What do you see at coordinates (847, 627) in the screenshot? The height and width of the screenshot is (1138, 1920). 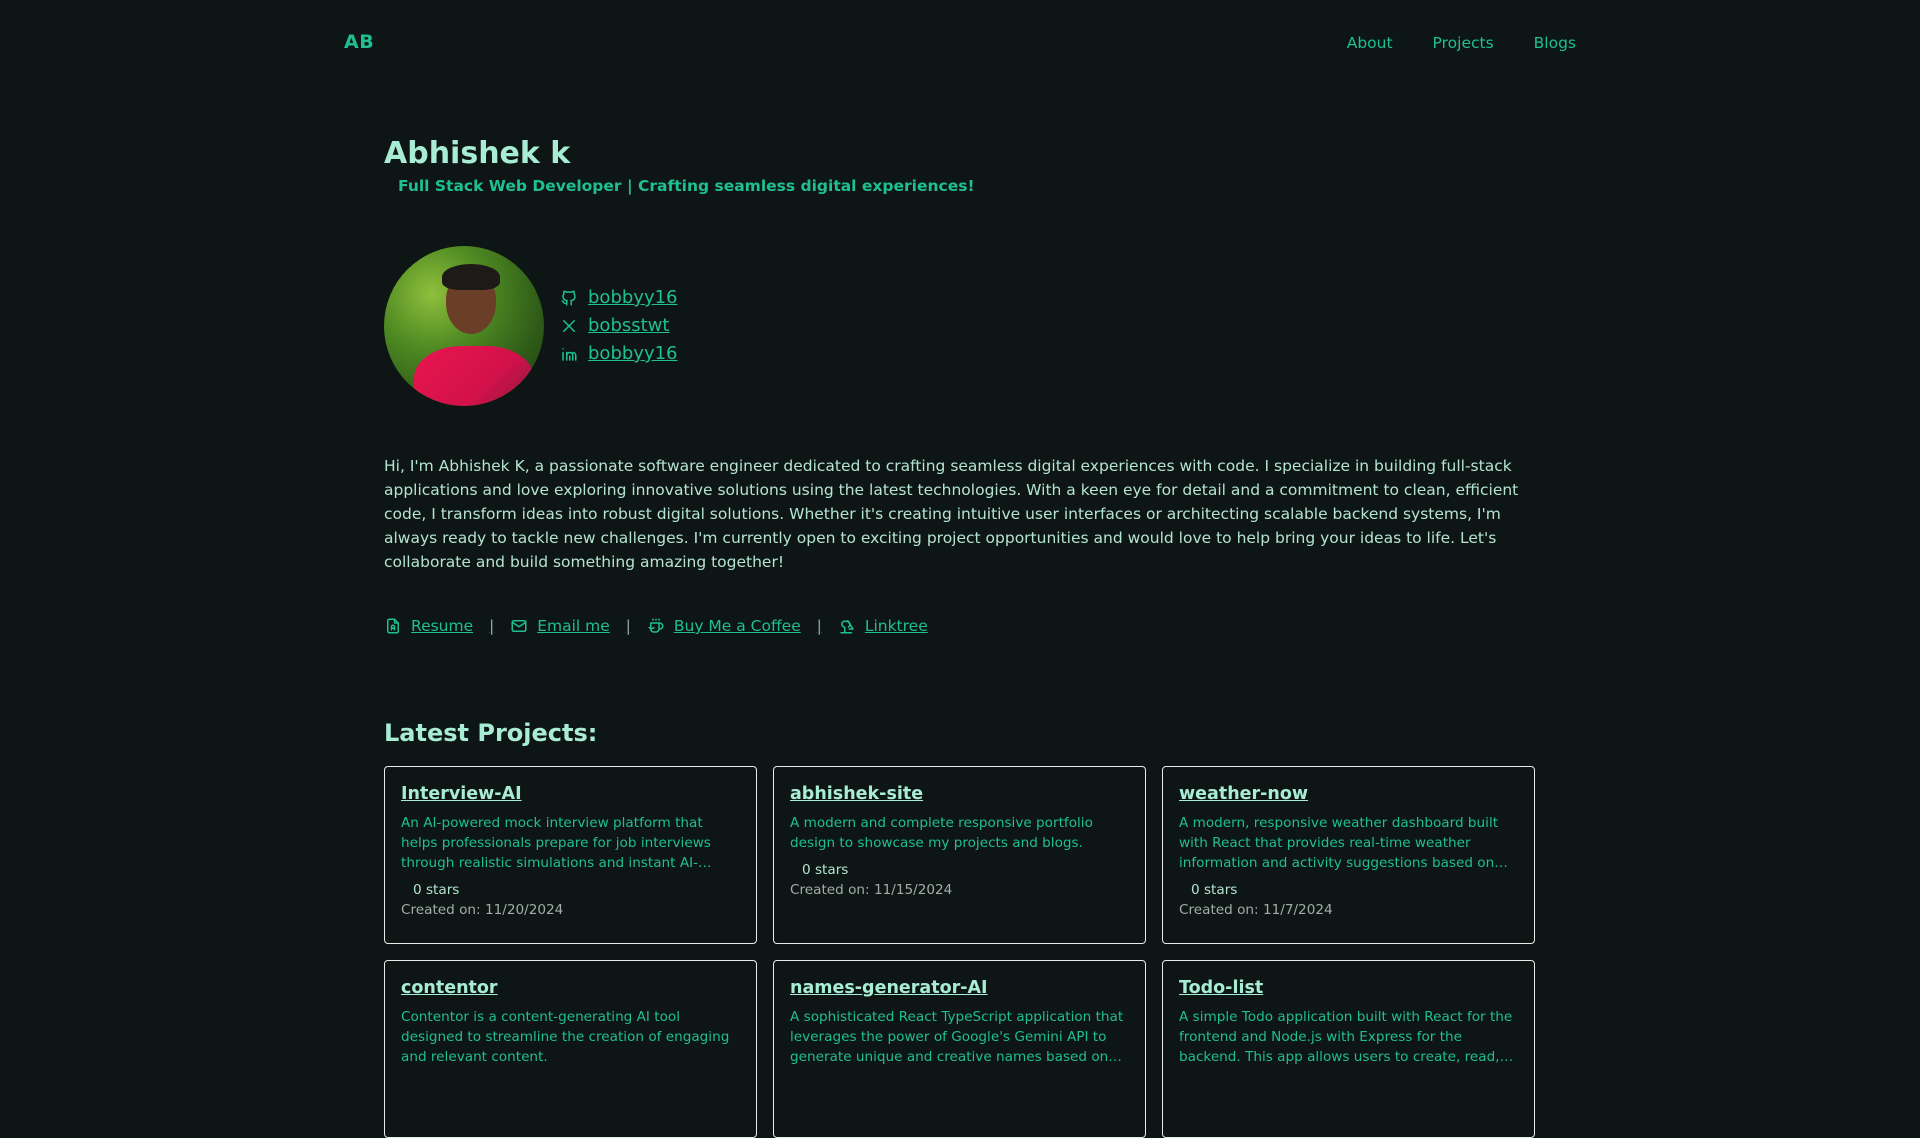 I see `tree-icon` at bounding box center [847, 627].